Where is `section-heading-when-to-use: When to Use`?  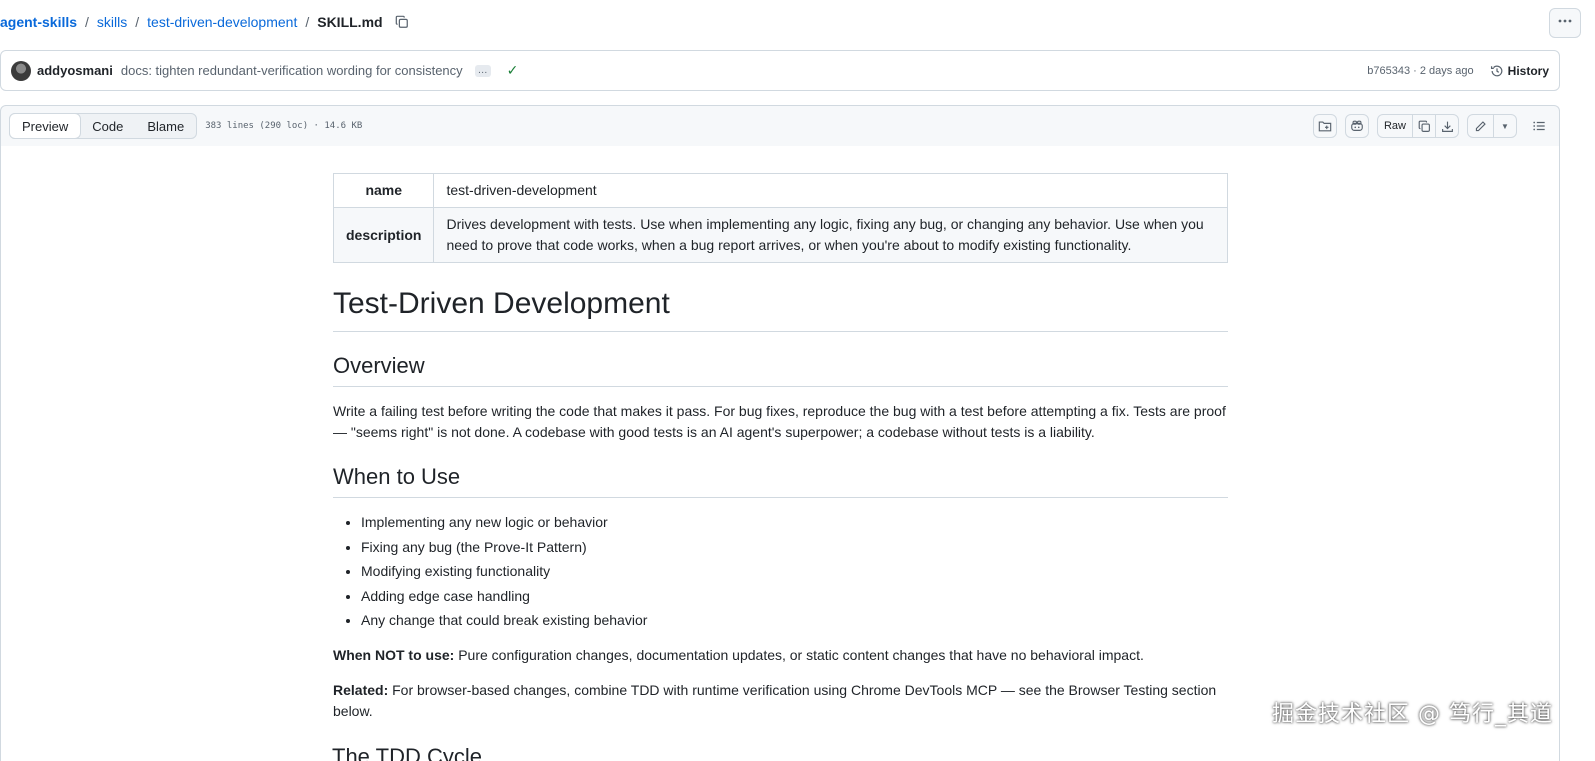 section-heading-when-to-use: When to Use is located at coordinates (780, 479).